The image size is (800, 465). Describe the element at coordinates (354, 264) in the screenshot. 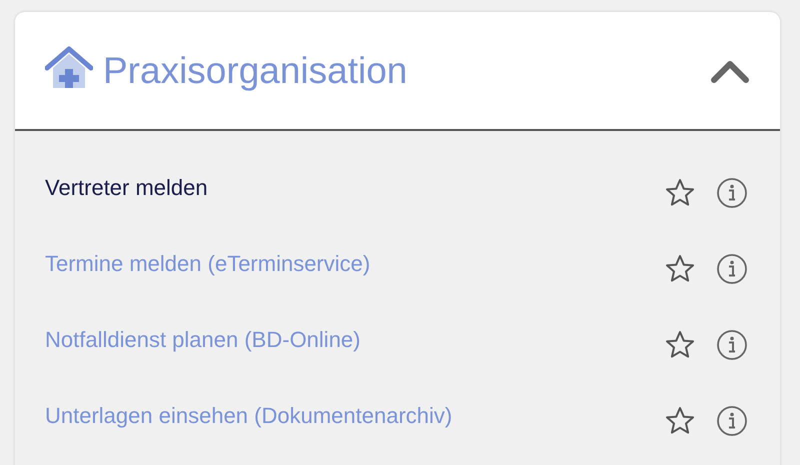

I see `menu-link: Termine melden (eTerminservice)` at that location.